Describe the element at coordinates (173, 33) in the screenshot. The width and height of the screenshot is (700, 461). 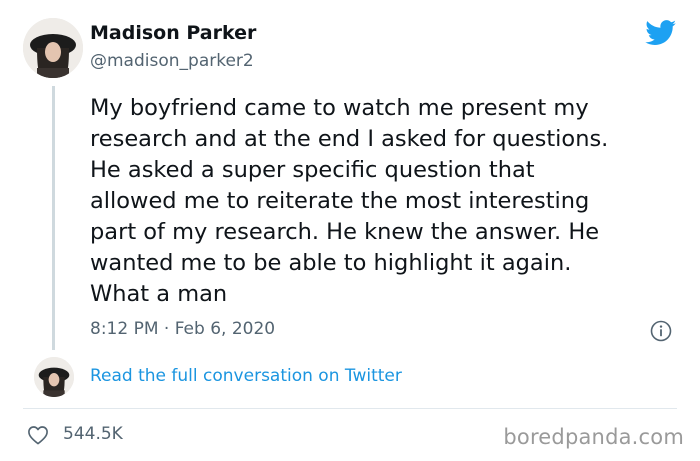
I see `author-display-name: Madison Parker` at that location.